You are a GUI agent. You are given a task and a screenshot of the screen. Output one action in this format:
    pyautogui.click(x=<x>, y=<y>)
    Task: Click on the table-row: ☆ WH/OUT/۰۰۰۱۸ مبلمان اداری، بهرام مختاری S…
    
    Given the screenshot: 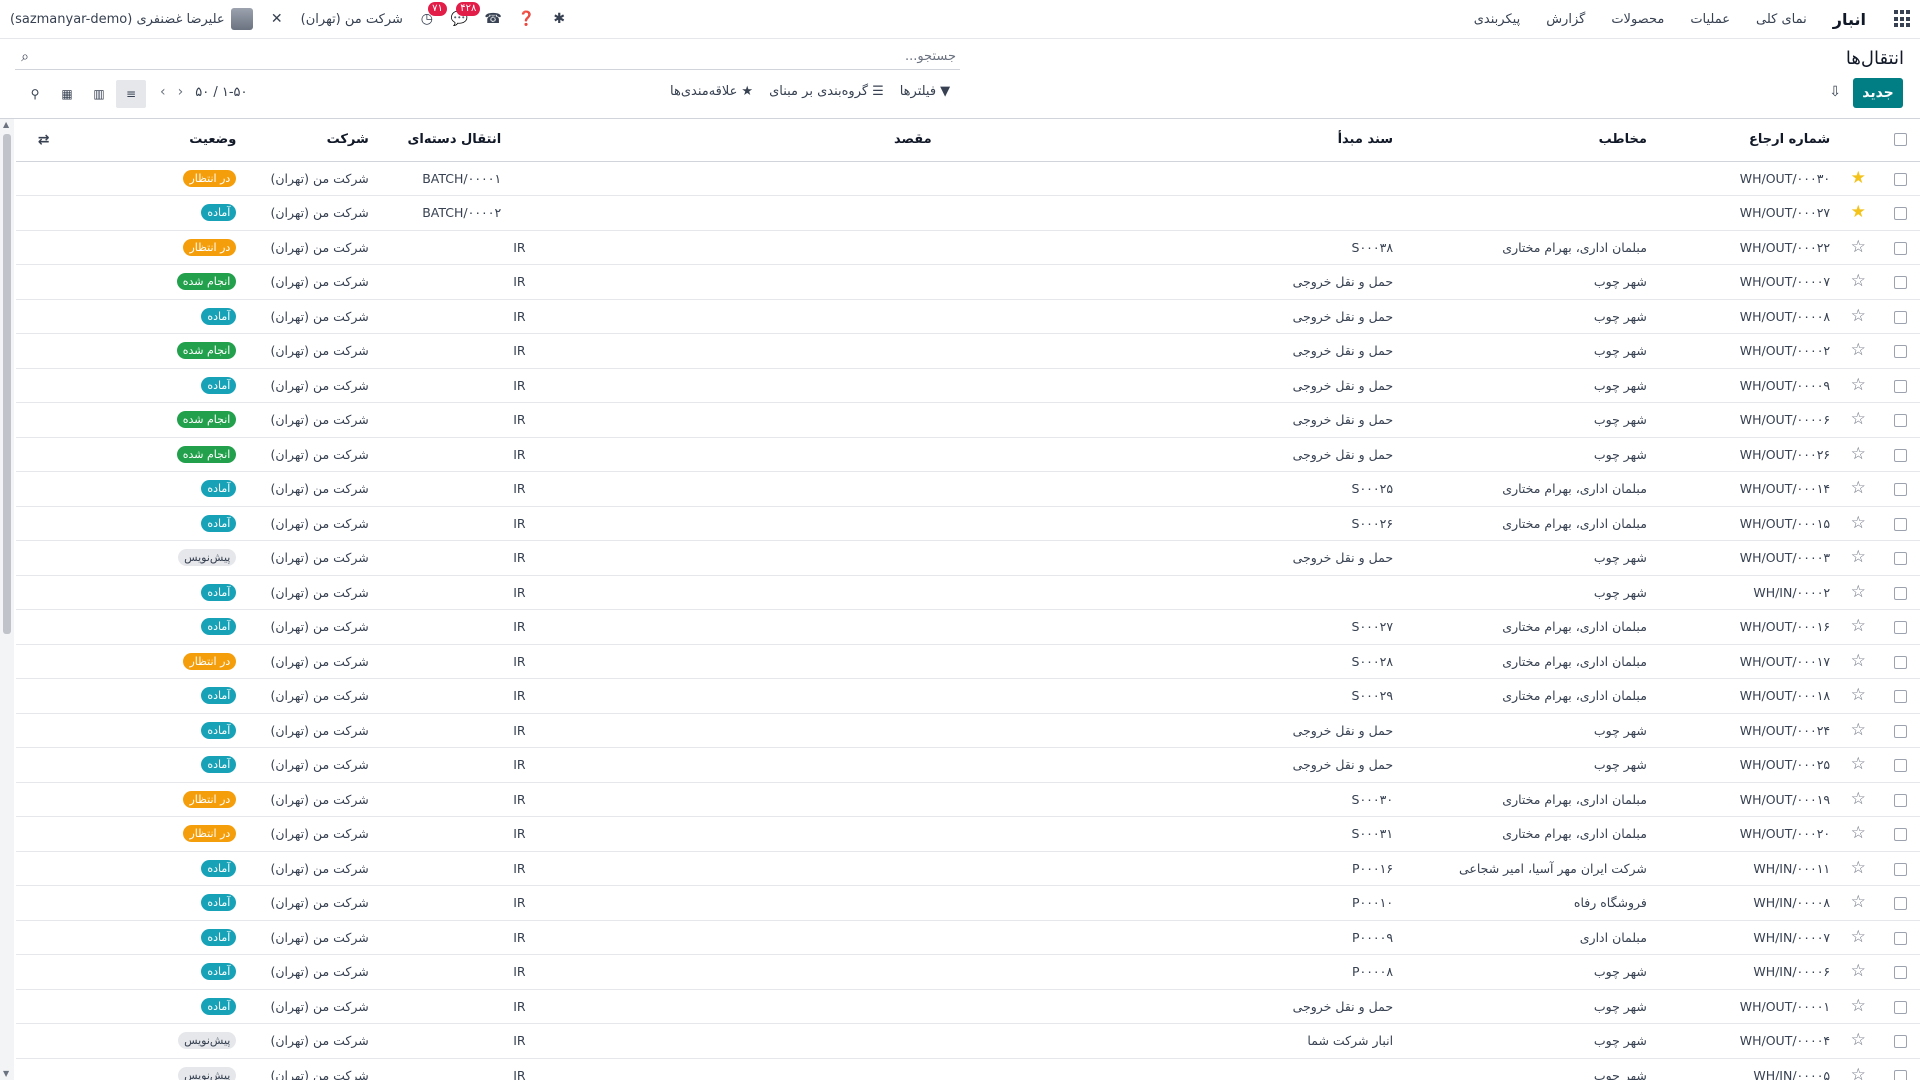 What is the action you would take?
    pyautogui.click(x=968, y=696)
    